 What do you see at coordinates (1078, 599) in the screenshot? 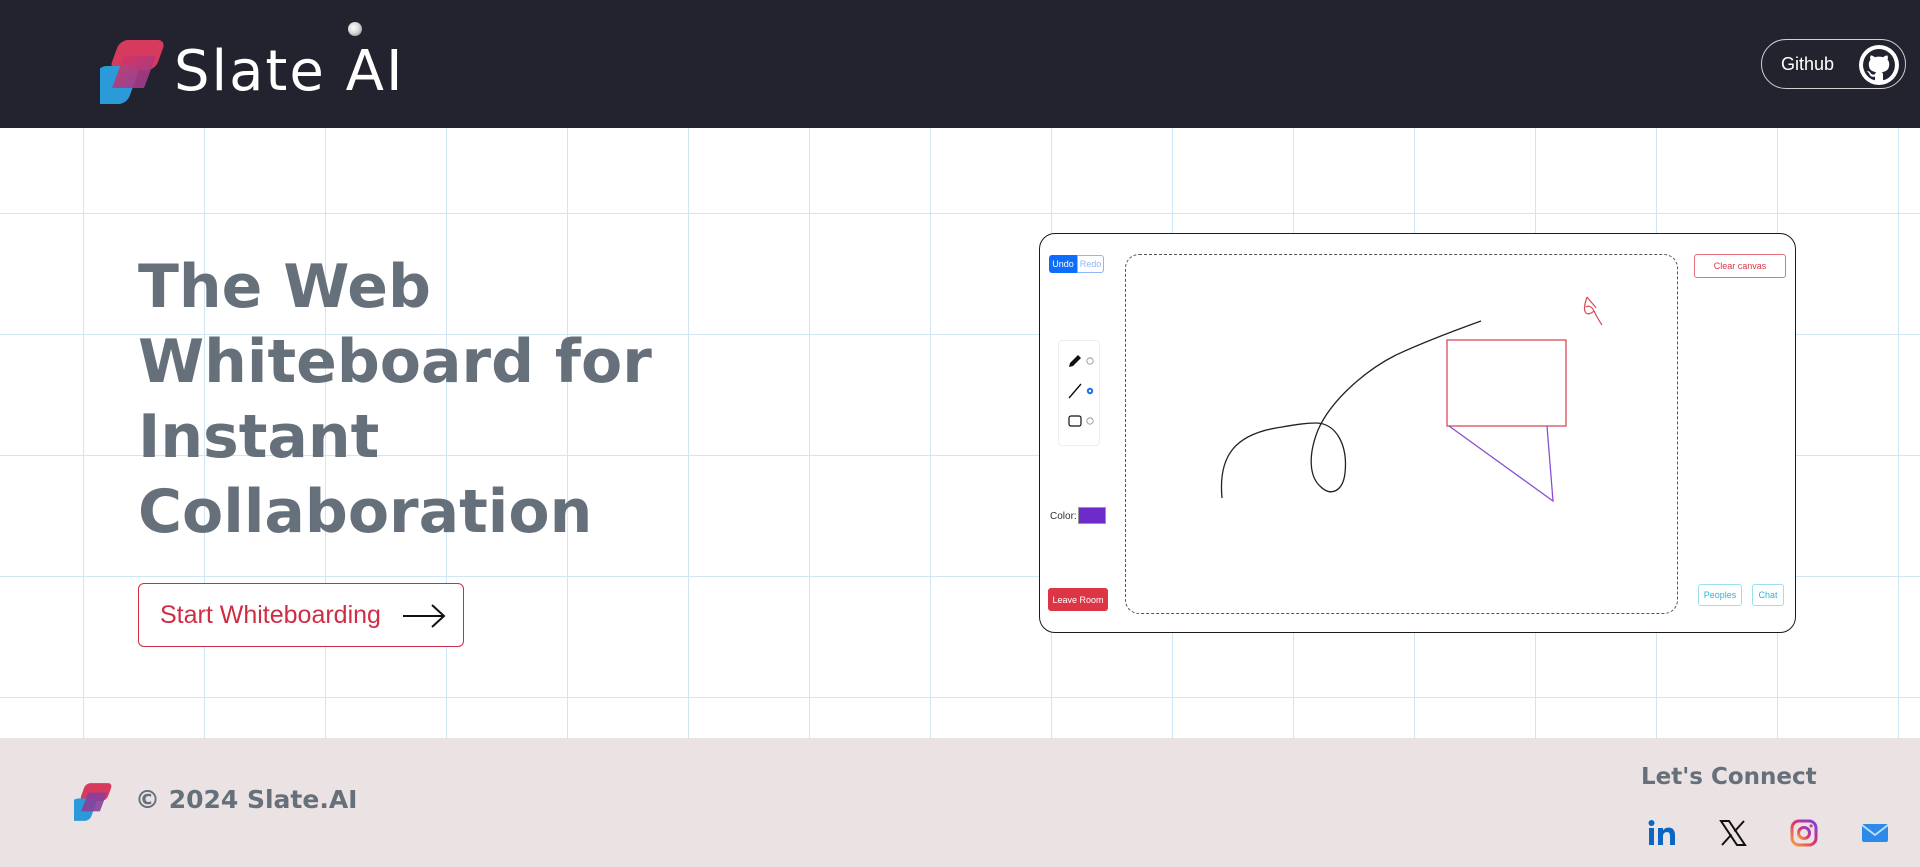
I see `preview-leave-room-button: Leave Room` at bounding box center [1078, 599].